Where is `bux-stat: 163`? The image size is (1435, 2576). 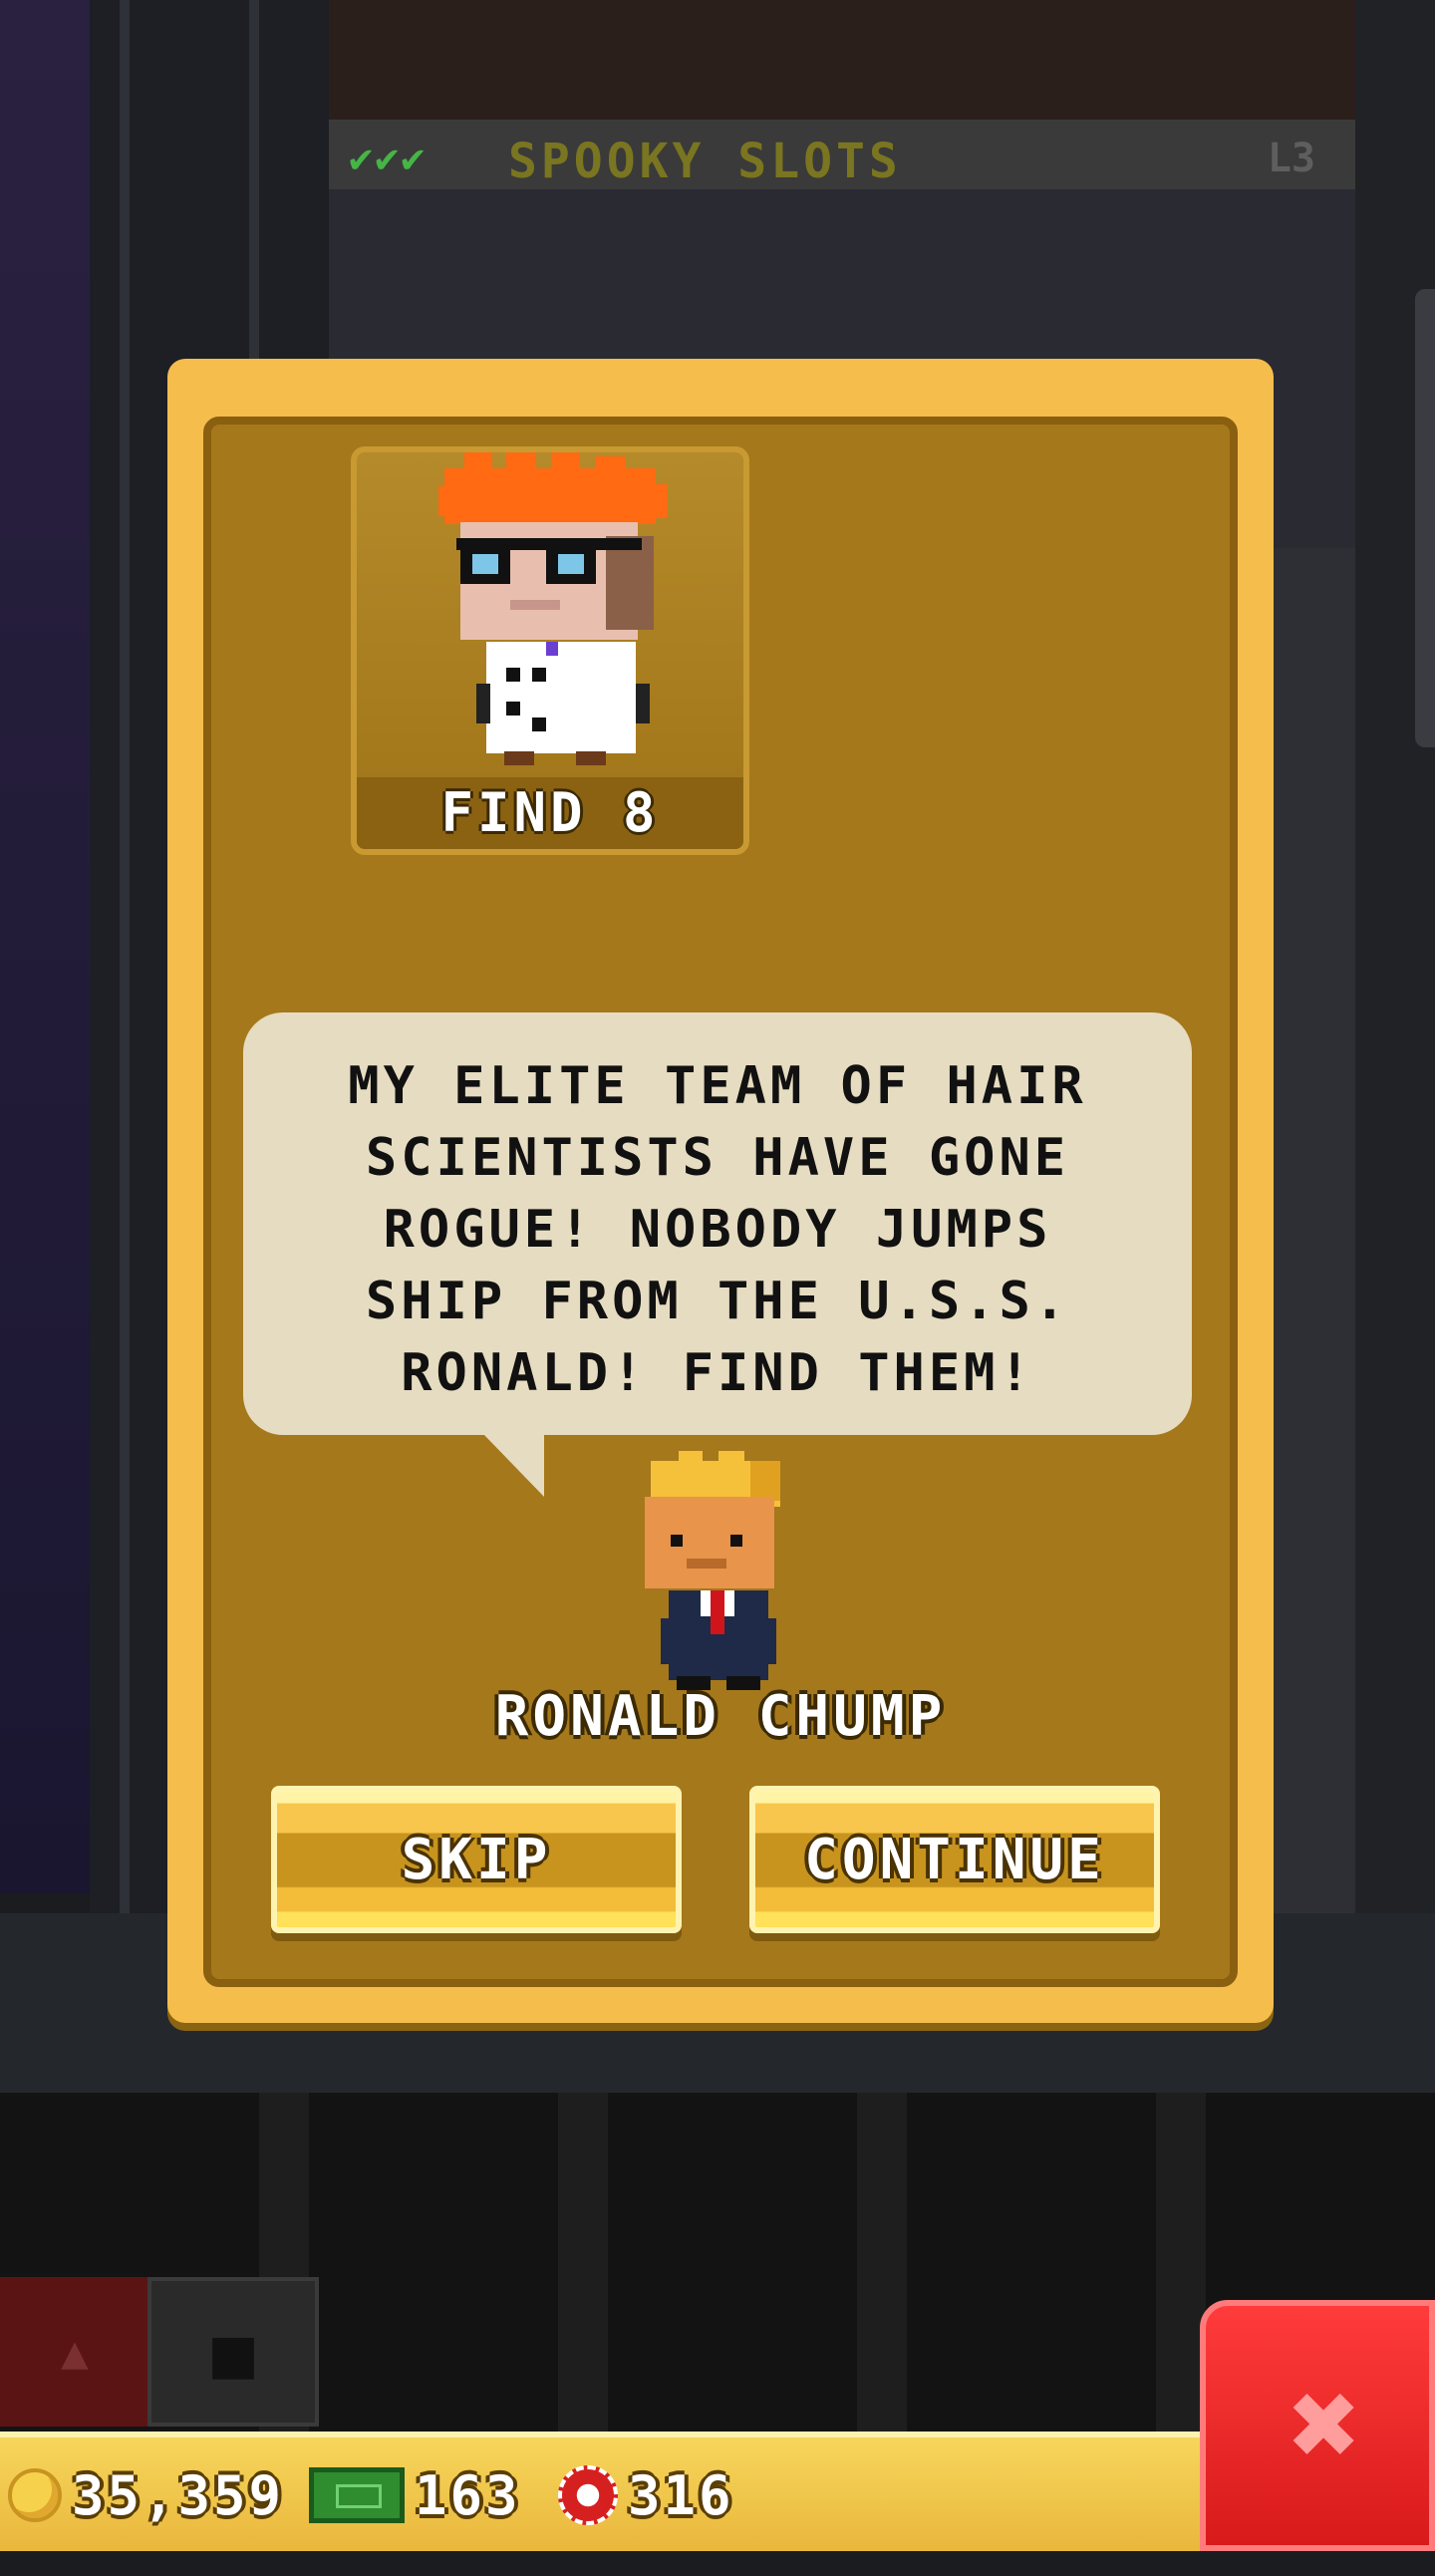
bux-stat: 163 is located at coordinates (415, 2495).